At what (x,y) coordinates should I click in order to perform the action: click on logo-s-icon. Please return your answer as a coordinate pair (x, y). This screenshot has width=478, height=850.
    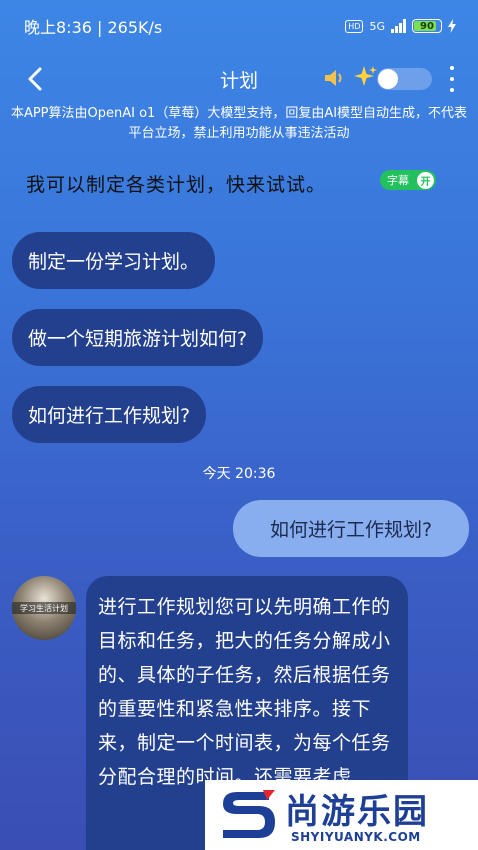
    Looking at the image, I should click on (249, 814).